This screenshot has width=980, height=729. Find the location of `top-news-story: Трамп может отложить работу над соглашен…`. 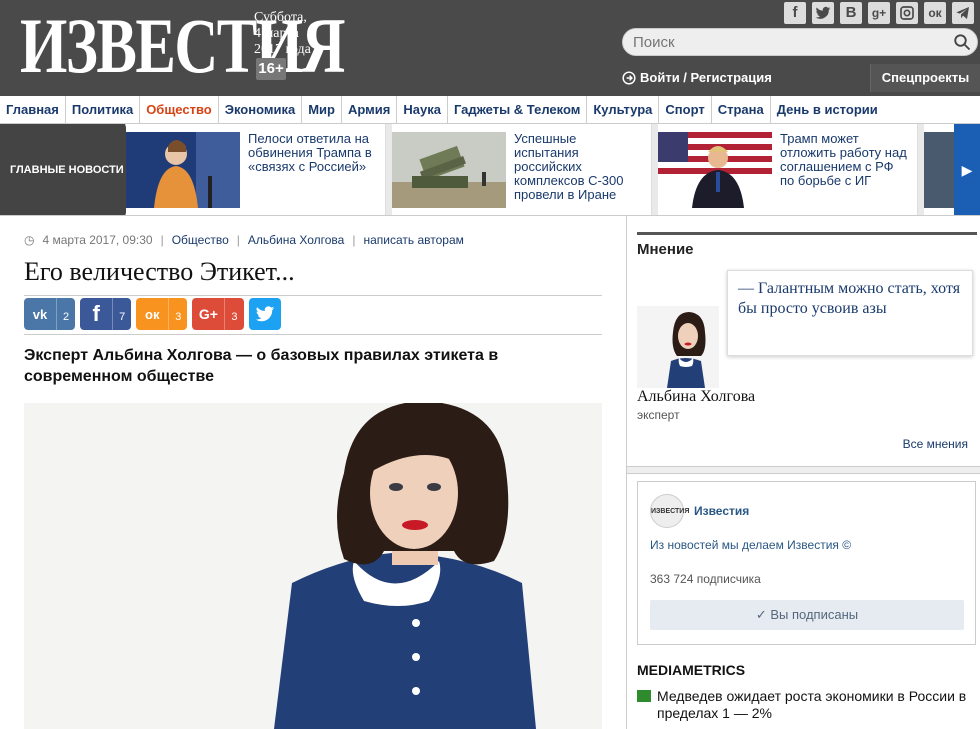

top-news-story: Трамп может отложить работу над соглашен… is located at coordinates (788, 169).